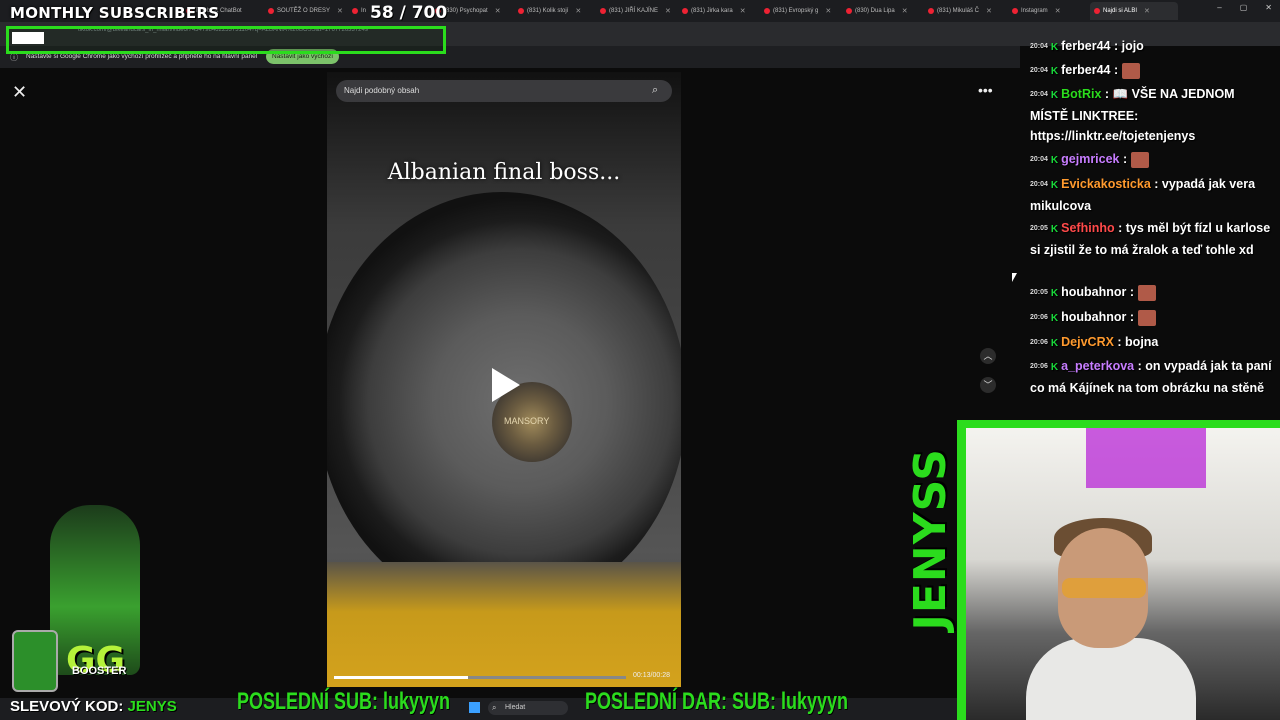  I want to click on browser-tab: (831) Evropský g ✕, so click(804, 11).